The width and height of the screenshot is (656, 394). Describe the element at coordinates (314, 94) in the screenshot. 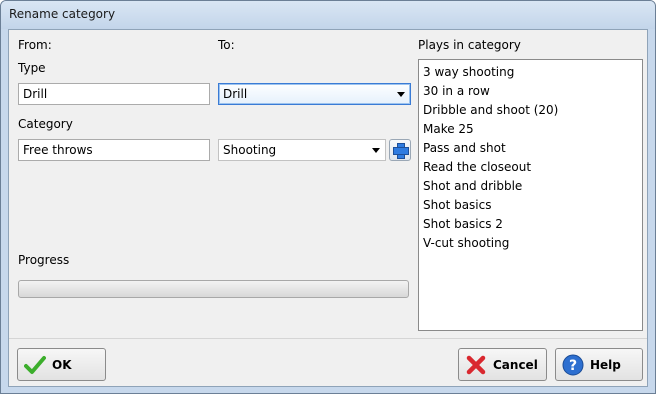

I see `to-type-dropdown: Drill` at that location.